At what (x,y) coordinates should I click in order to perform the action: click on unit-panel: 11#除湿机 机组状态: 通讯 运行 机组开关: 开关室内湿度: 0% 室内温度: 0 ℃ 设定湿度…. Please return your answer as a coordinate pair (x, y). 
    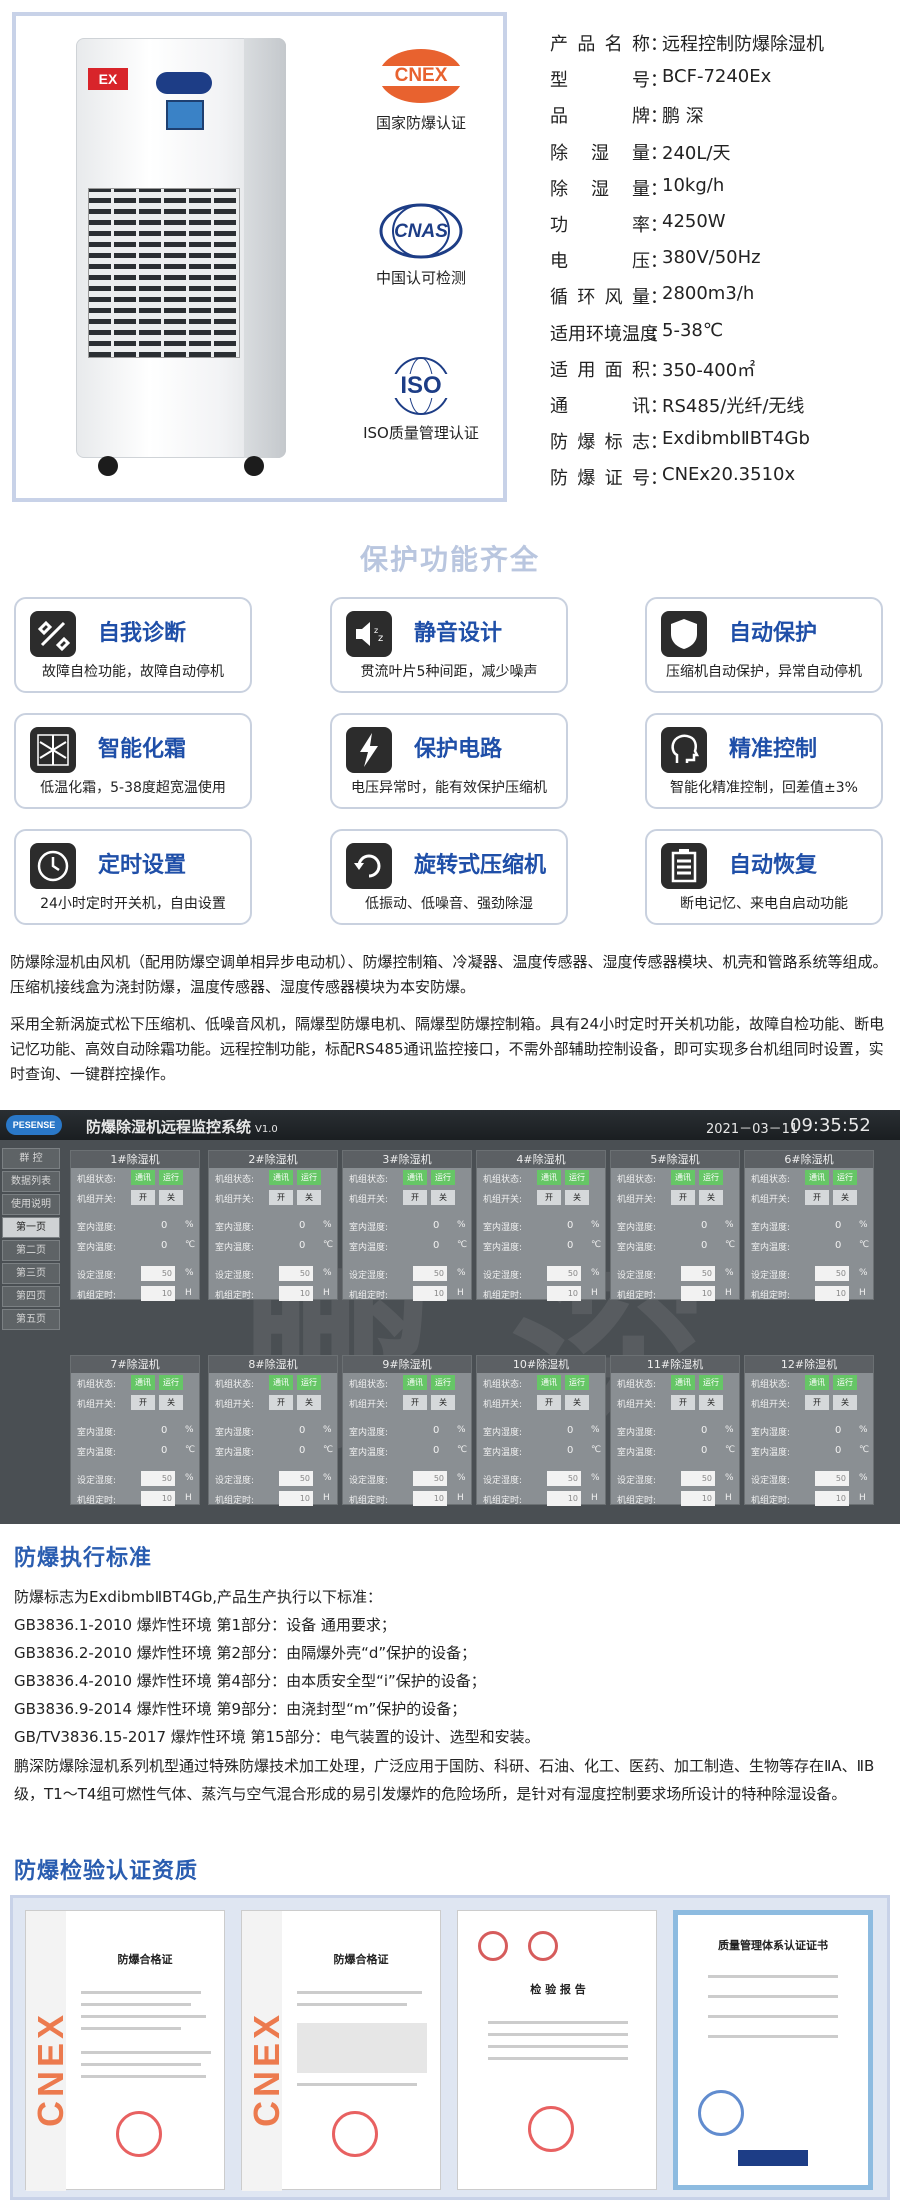
    Looking at the image, I should click on (675, 1430).